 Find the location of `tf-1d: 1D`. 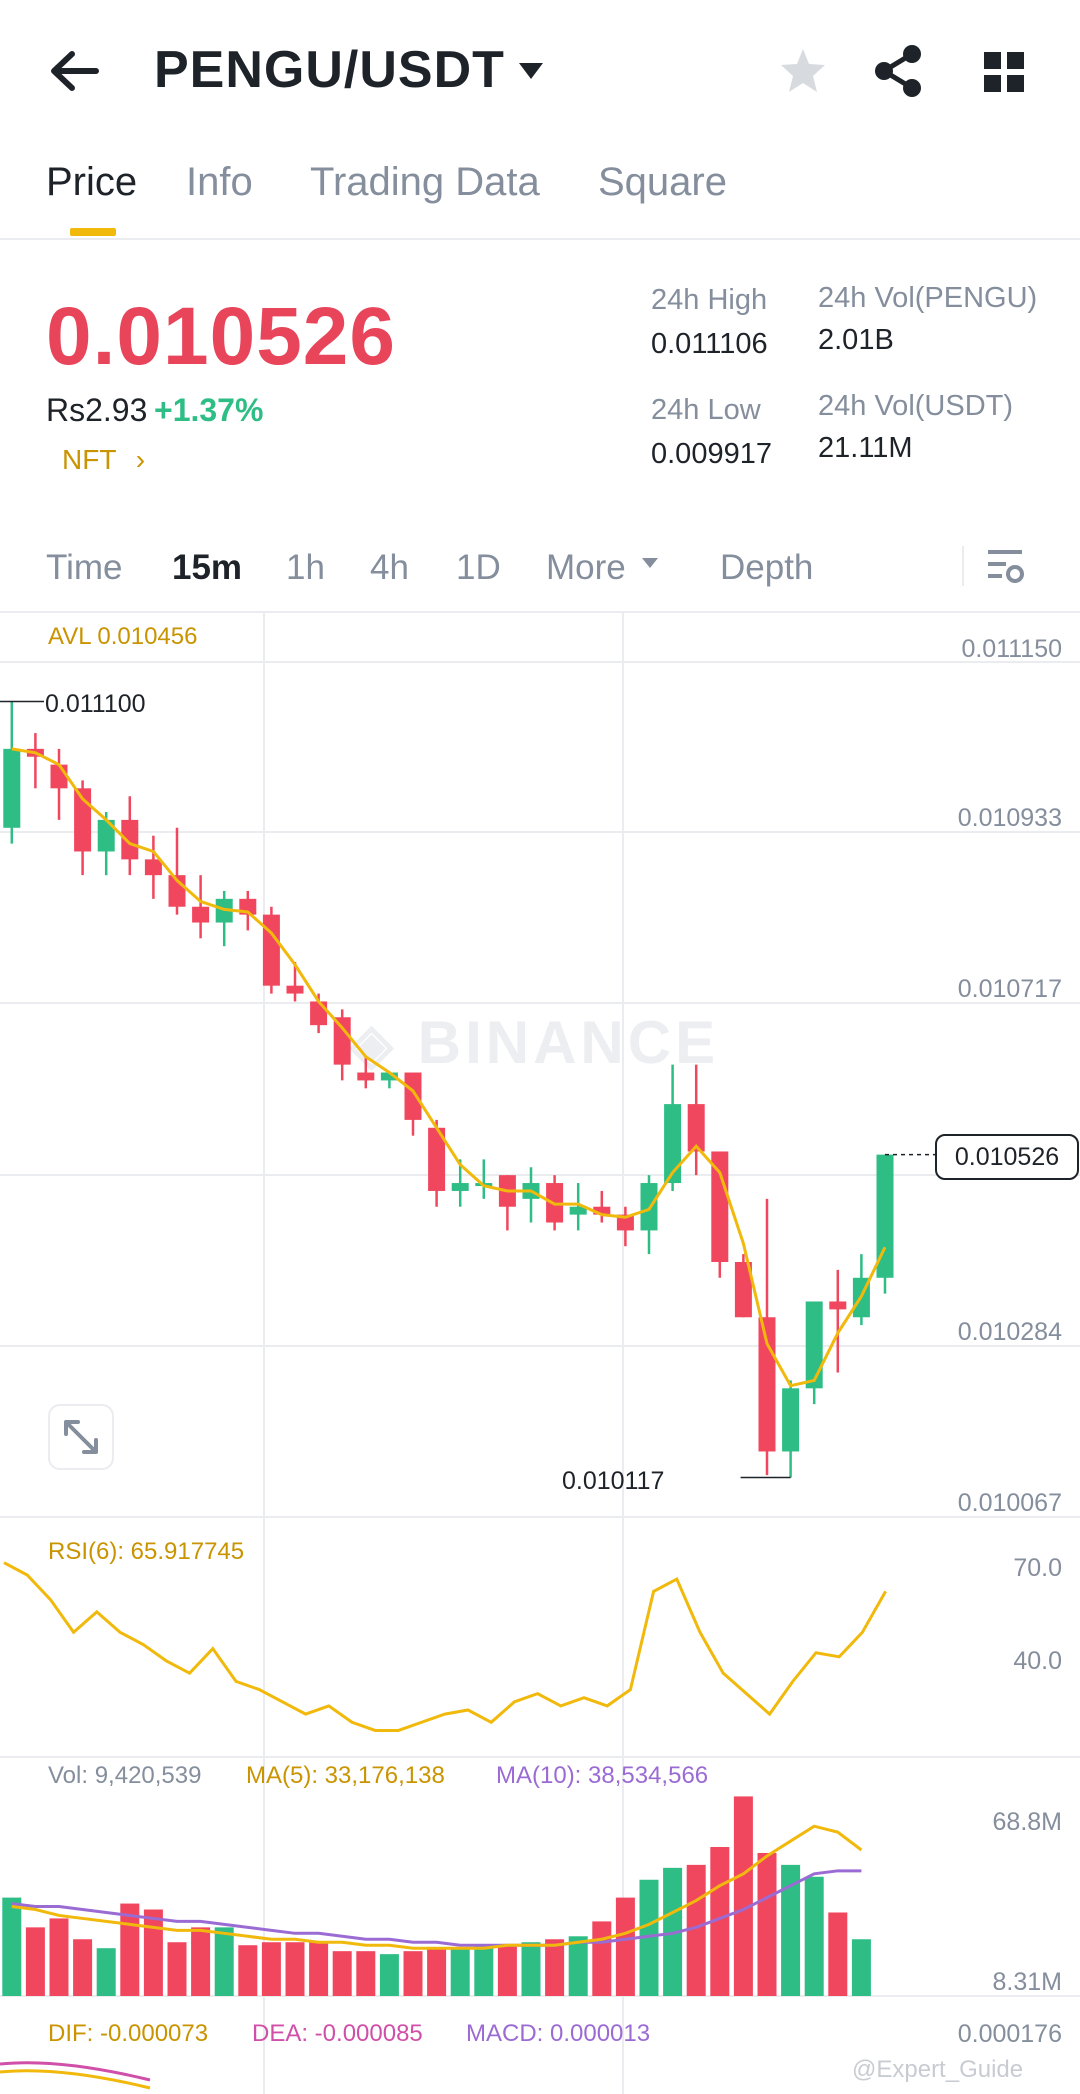

tf-1d: 1D is located at coordinates (478, 568).